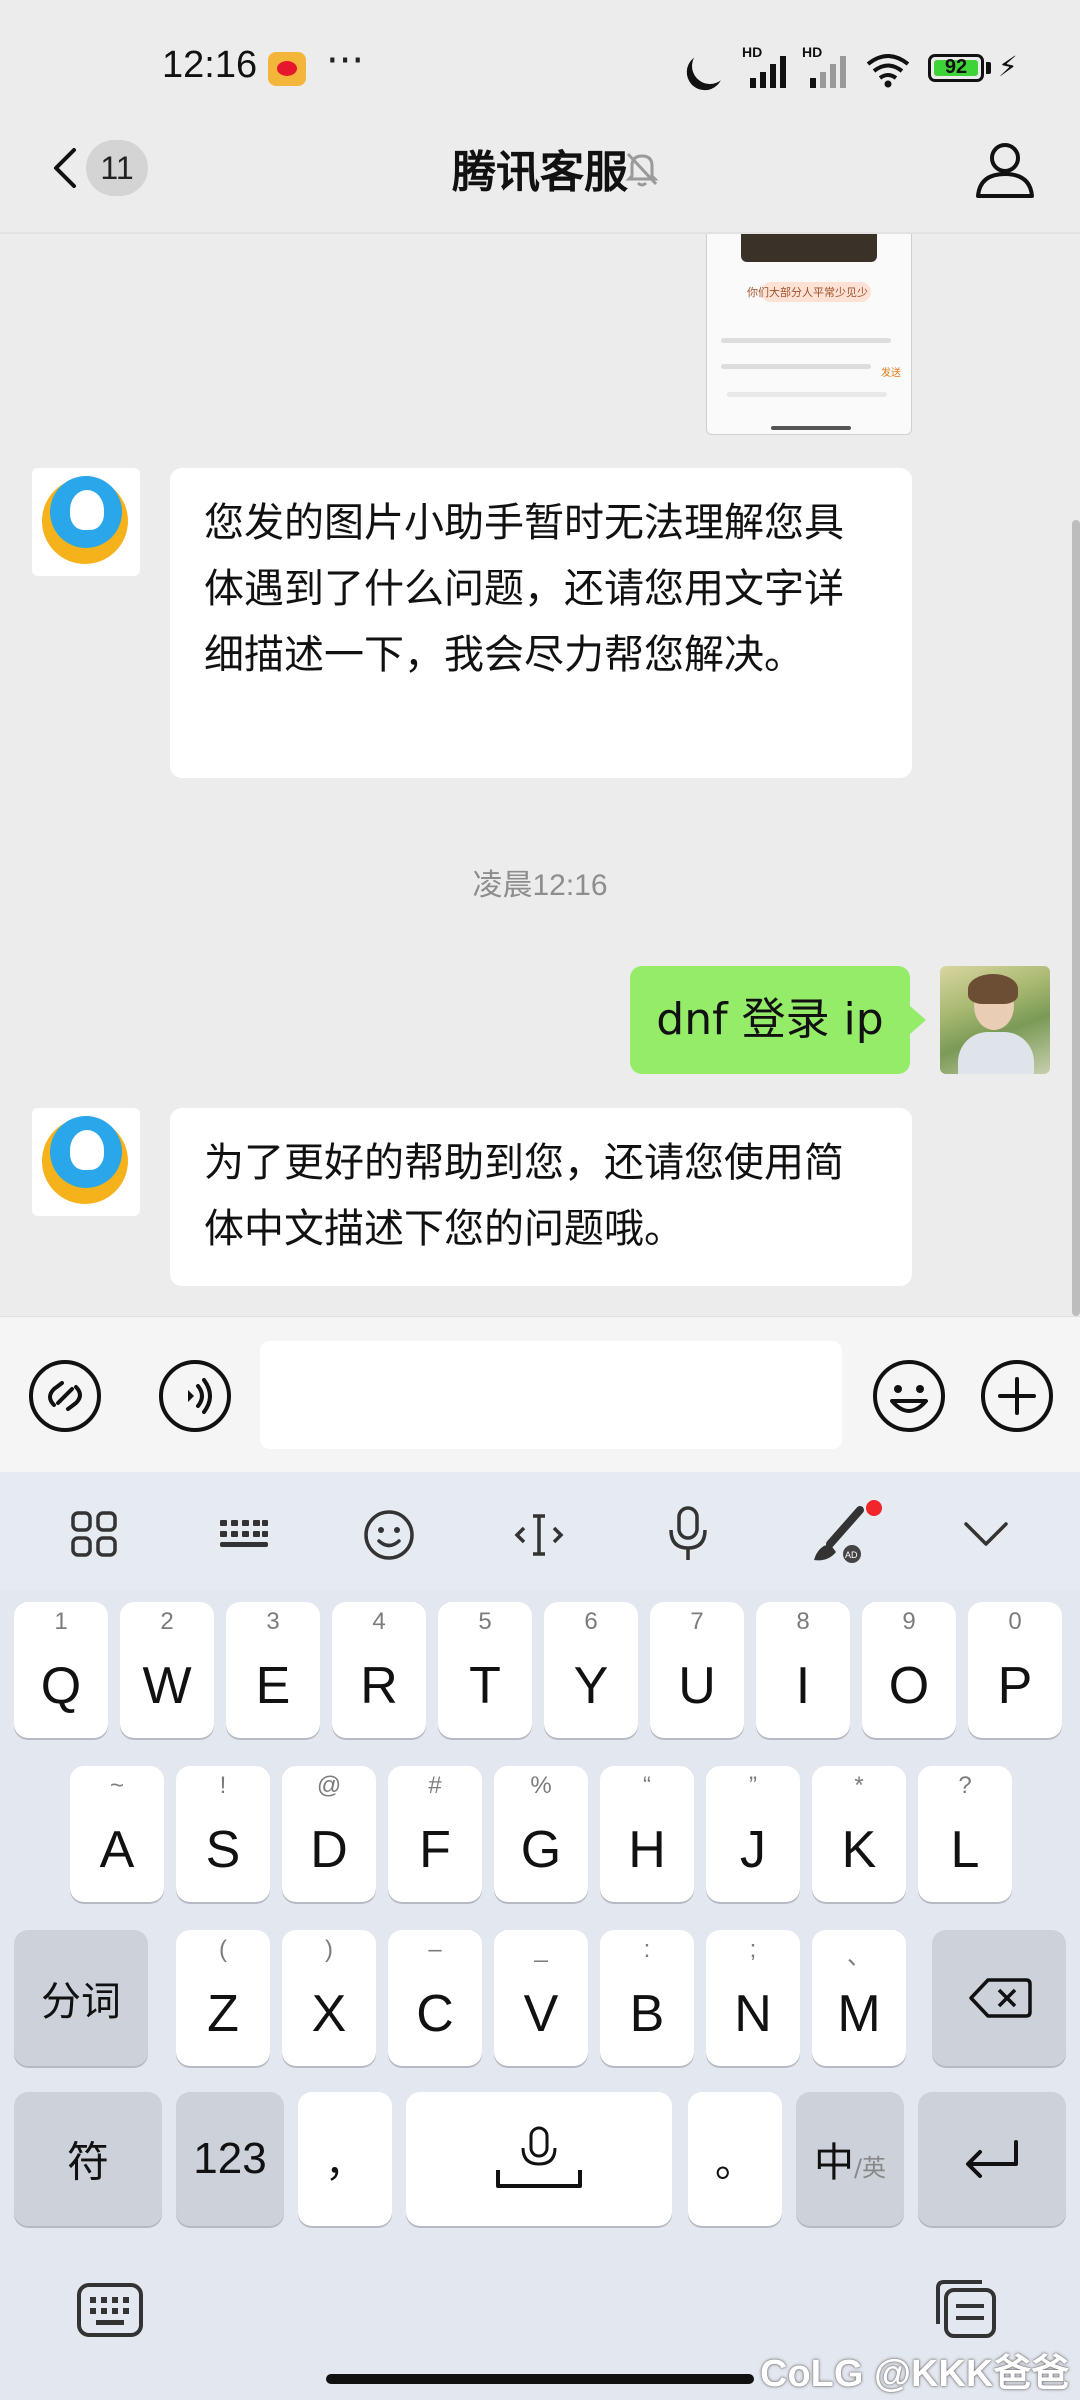 Image resolution: width=1080 pixels, height=2400 pixels. I want to click on collapse-keyboard-icon, so click(986, 1534).